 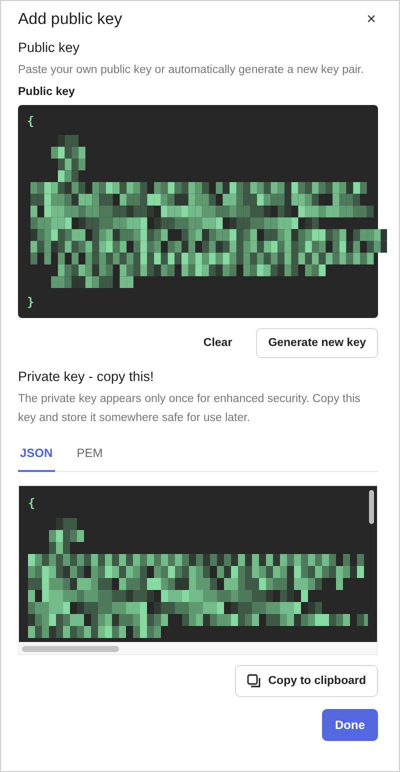 I want to click on code-brace: }, so click(x=30, y=302).